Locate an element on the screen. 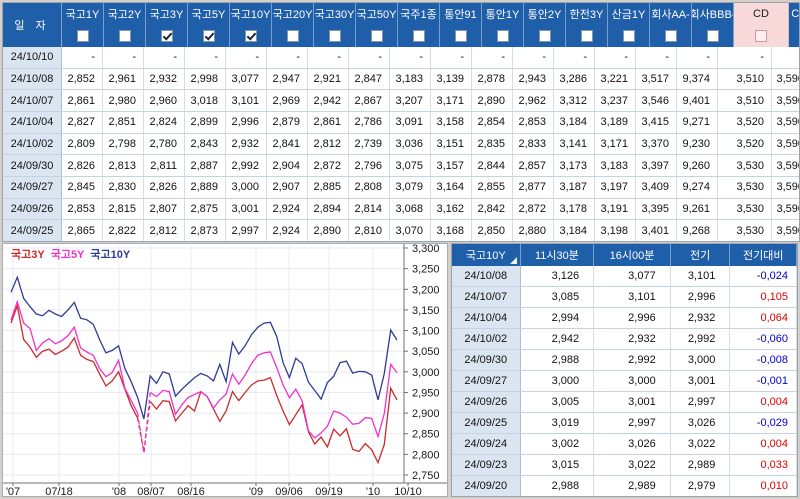 The image size is (800, 499). rate-cell: 2,889 is located at coordinates (205, 187).